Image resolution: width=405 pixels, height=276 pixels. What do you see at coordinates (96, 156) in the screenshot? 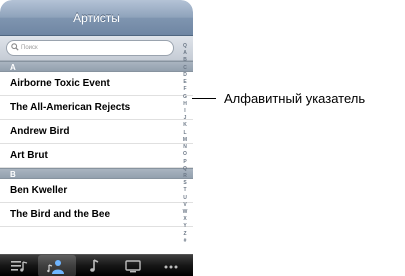
I see `list-item: Art Brut` at bounding box center [96, 156].